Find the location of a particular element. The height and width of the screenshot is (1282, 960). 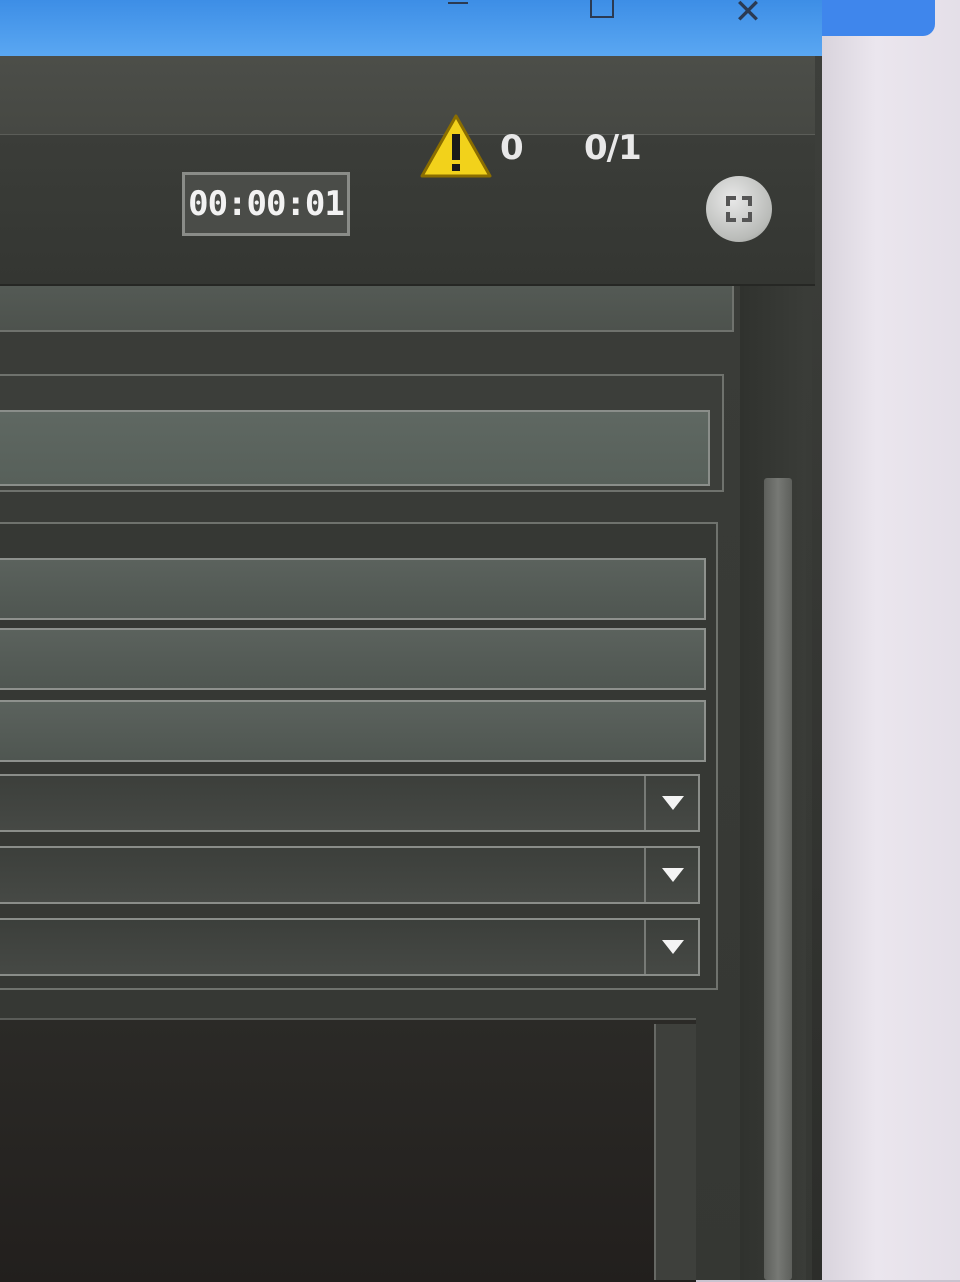

elapsed-timer: 00:00:01 is located at coordinates (266, 204).